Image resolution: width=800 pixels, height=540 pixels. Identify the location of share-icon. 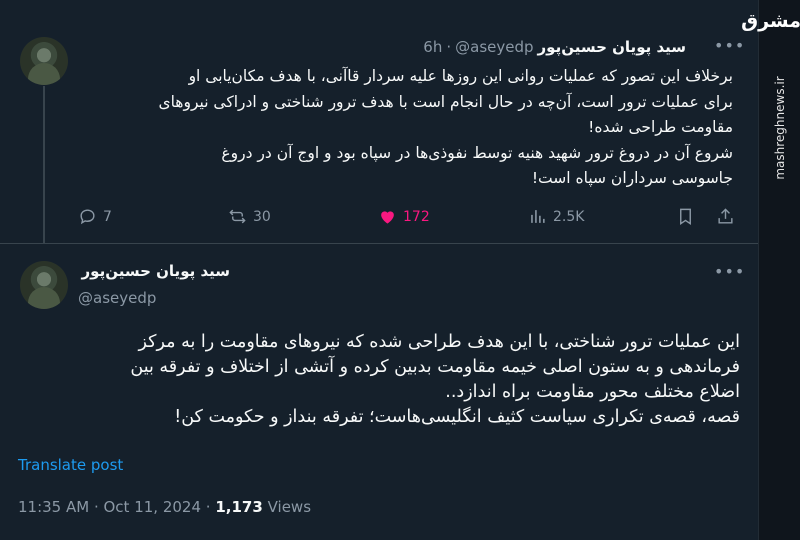
(725, 216).